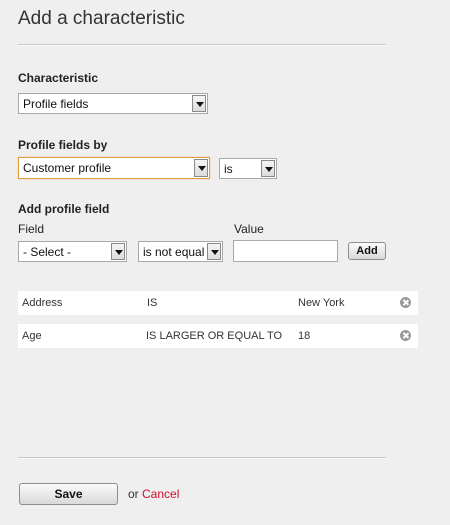 This screenshot has height=525, width=450. Describe the element at coordinates (101, 18) in the screenshot. I see `page-title: Add a characteristic` at that location.